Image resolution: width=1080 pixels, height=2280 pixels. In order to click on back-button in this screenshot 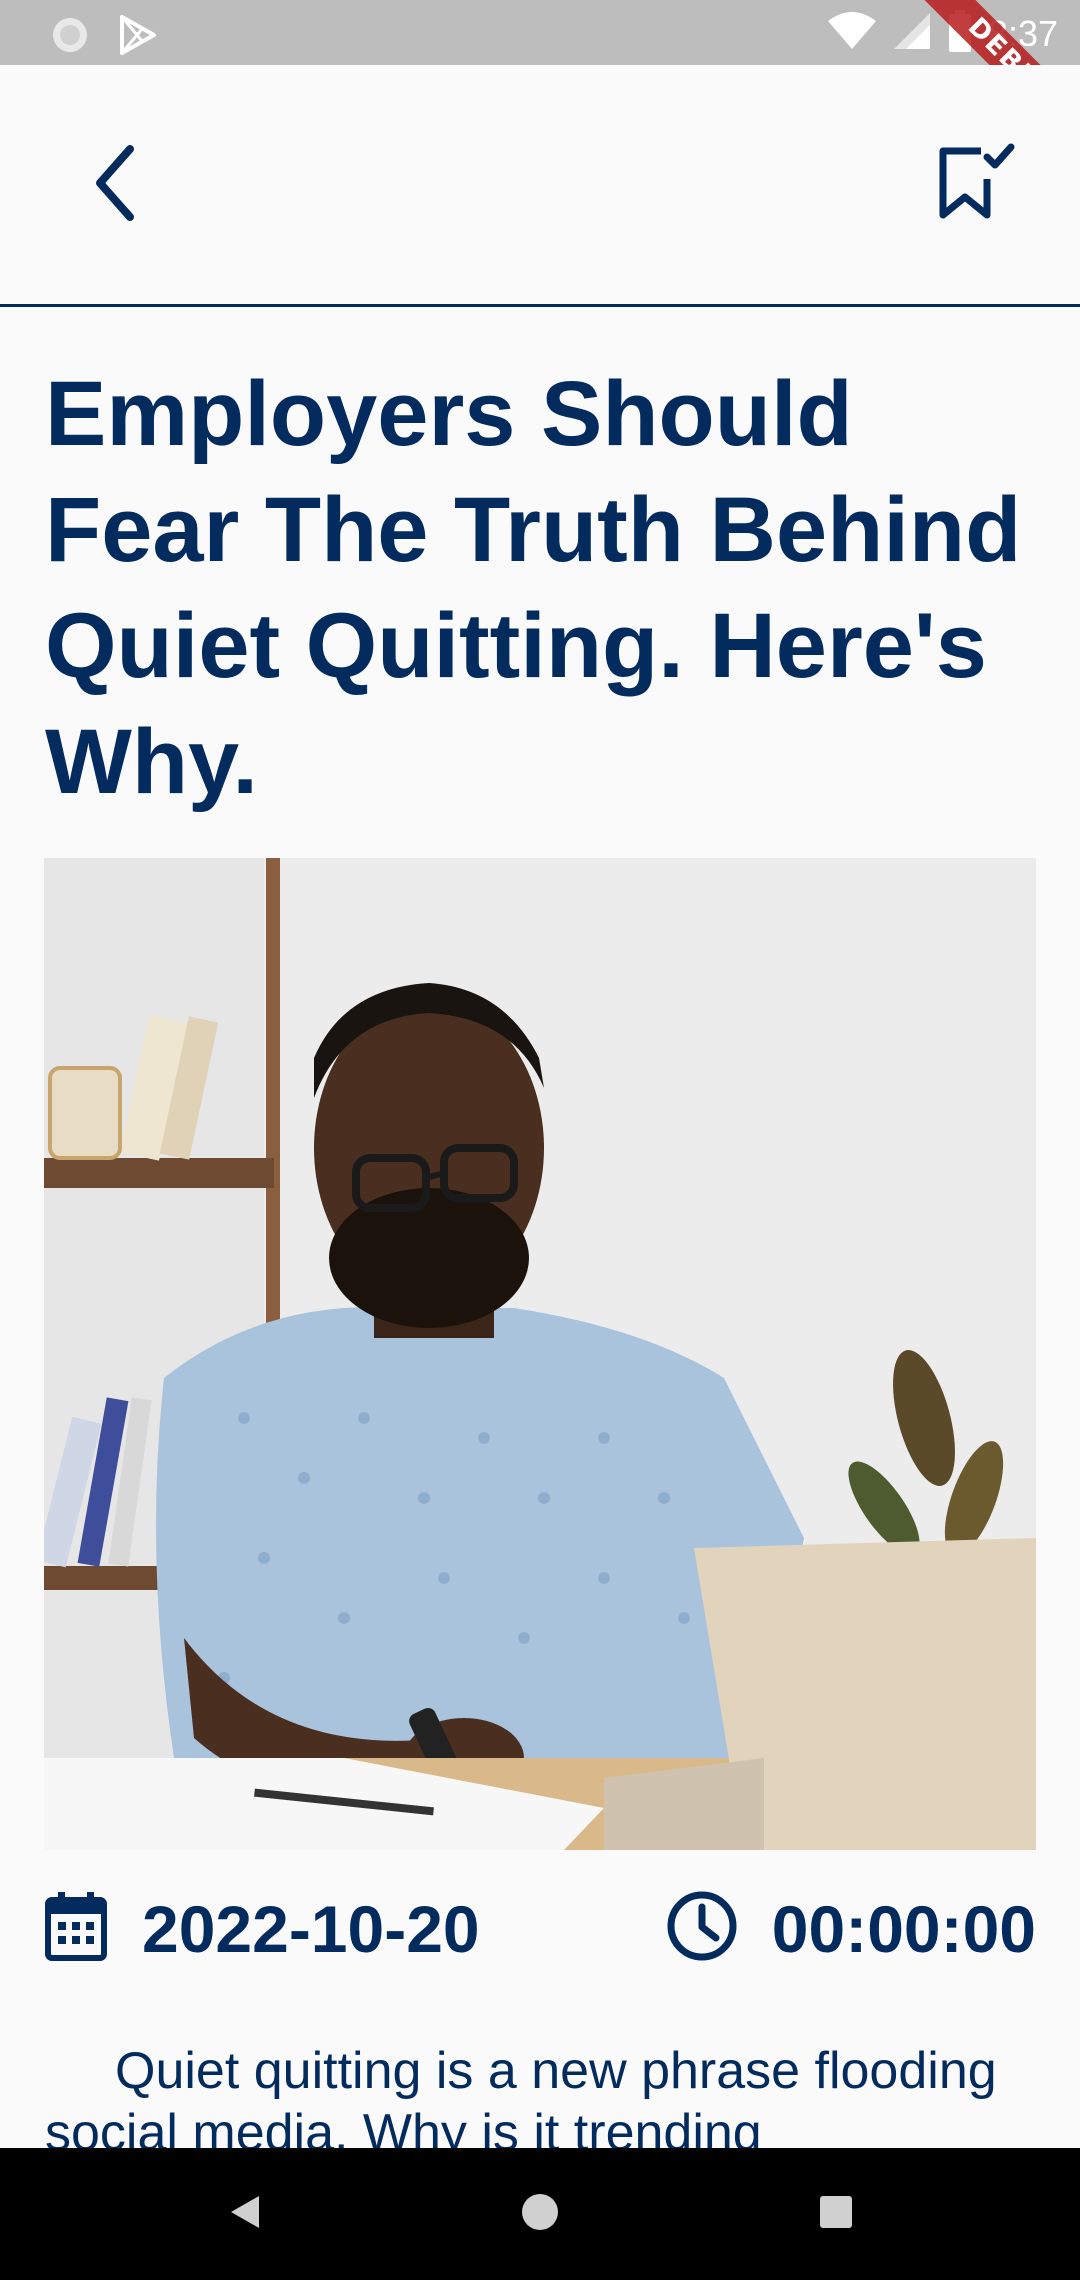, I will do `click(115, 185)`.